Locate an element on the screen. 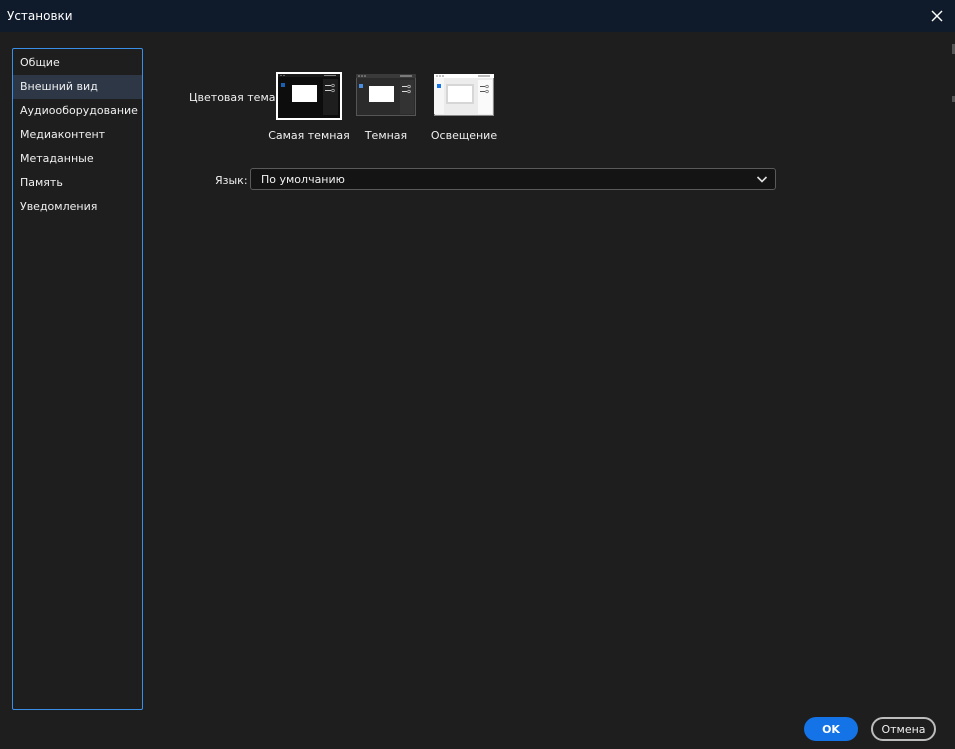 The image size is (955, 749). sidebar-item-metadata: Метаданные is located at coordinates (77, 159).